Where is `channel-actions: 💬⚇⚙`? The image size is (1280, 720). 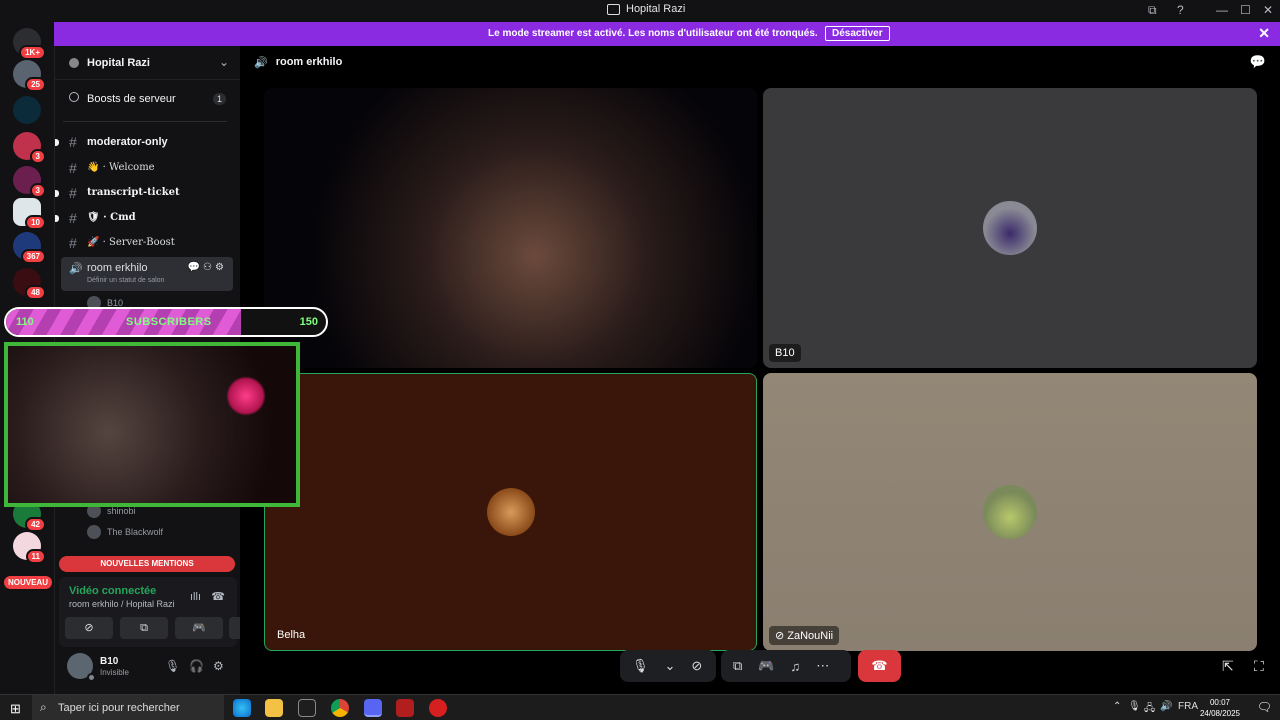
channel-actions: 💬⚇⚙ is located at coordinates (207, 267).